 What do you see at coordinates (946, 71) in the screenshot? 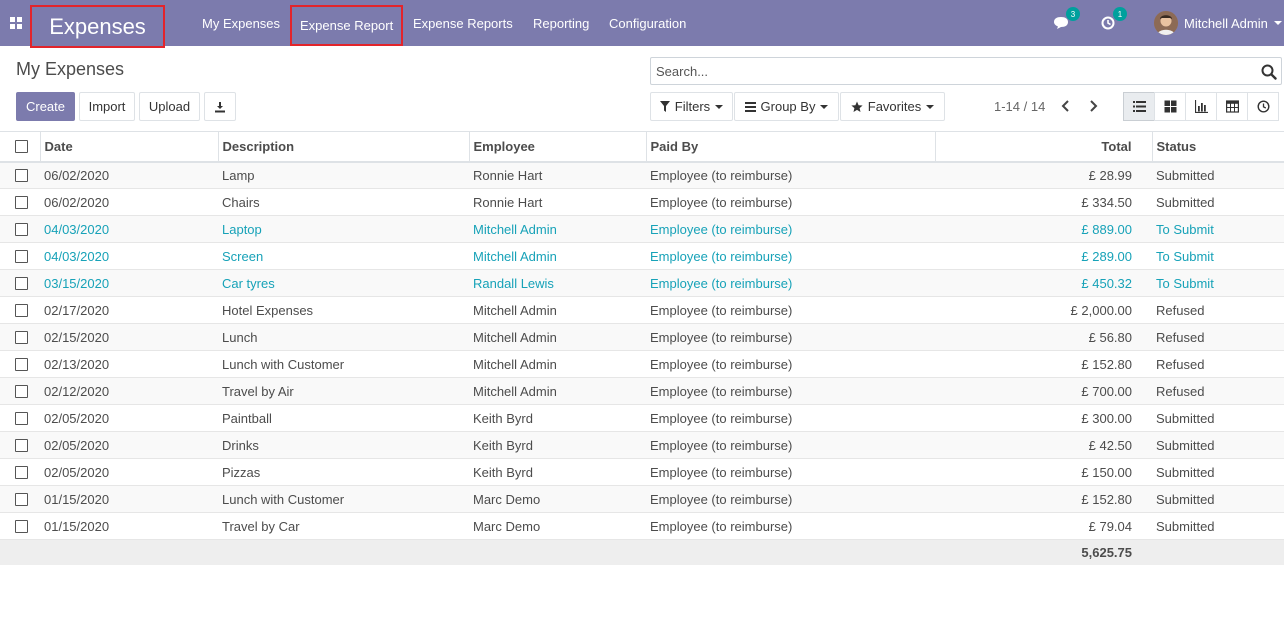
I see `search-input` at bounding box center [946, 71].